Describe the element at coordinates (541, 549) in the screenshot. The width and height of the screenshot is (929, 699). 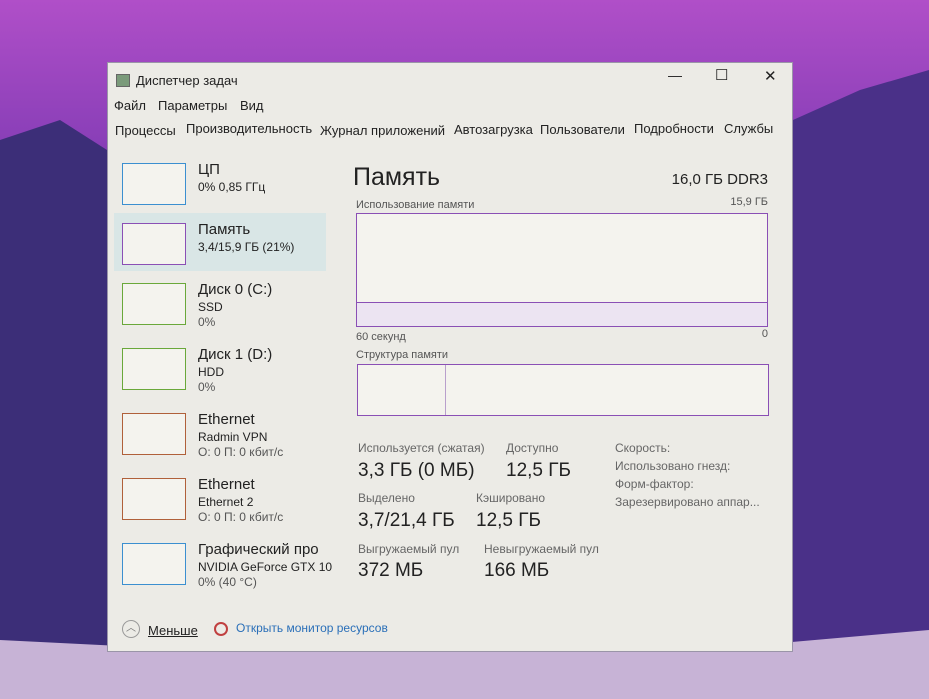
I see `stat-label: Невыгружаемый пул` at that location.